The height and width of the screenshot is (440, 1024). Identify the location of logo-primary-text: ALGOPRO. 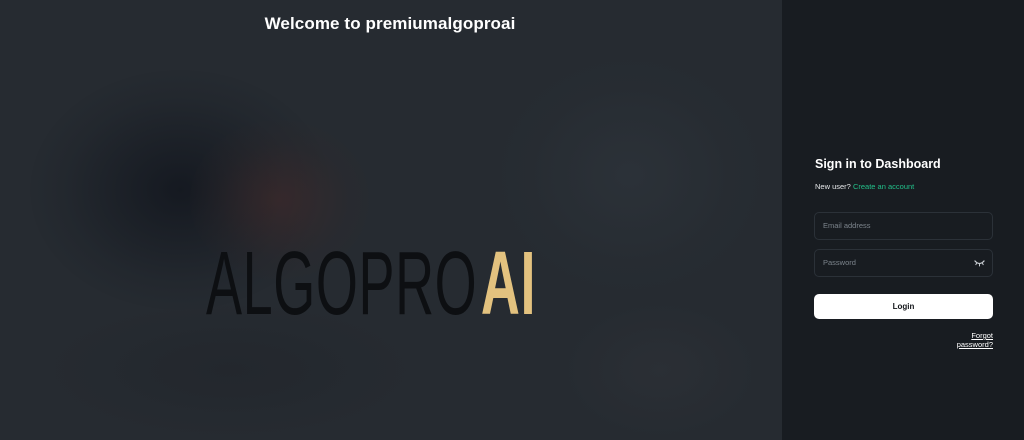
(342, 284).